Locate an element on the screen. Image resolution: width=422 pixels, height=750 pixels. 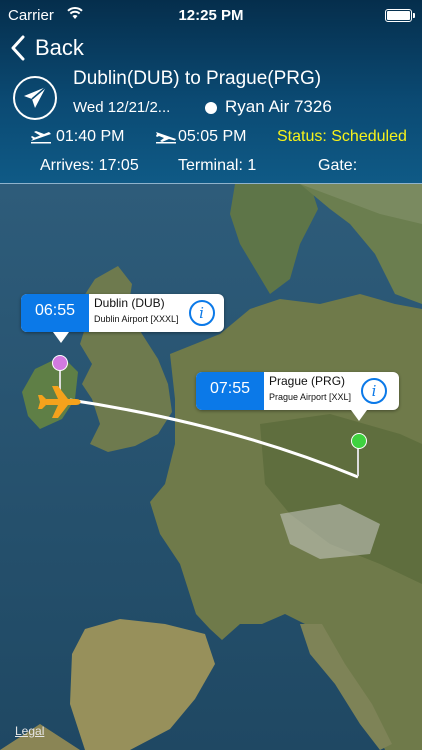
paper-plane-icon is located at coordinates (35, 98).